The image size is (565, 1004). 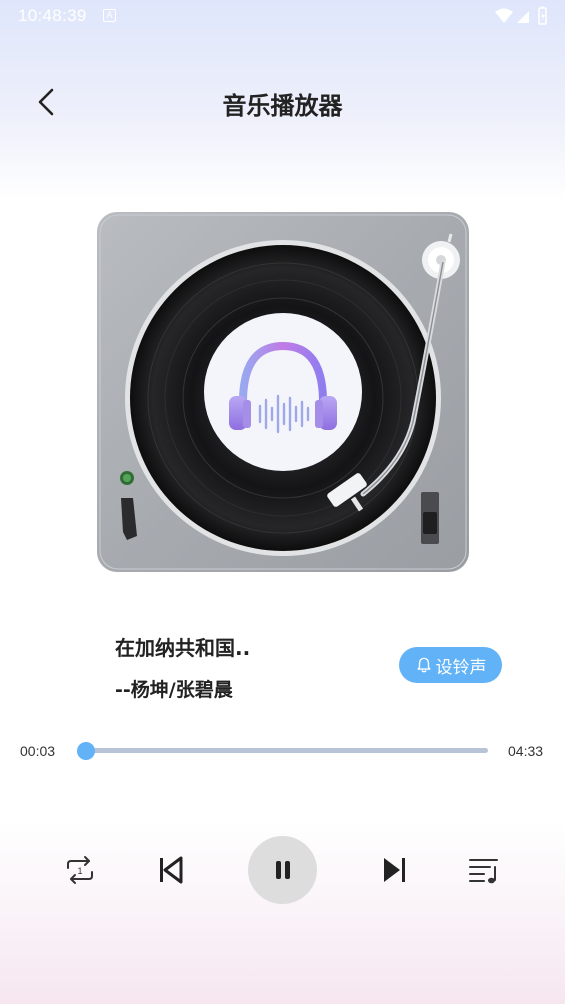 I want to click on signal-icon, so click(x=523, y=17).